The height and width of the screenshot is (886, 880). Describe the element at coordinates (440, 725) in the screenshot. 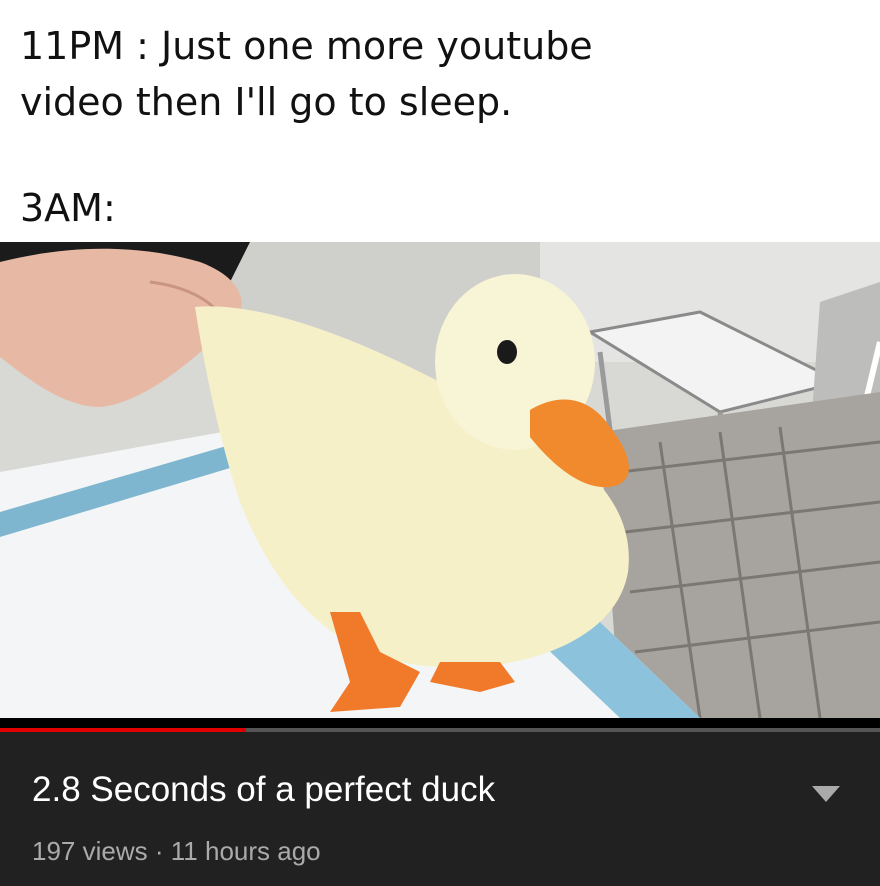

I see `progress-bar` at that location.